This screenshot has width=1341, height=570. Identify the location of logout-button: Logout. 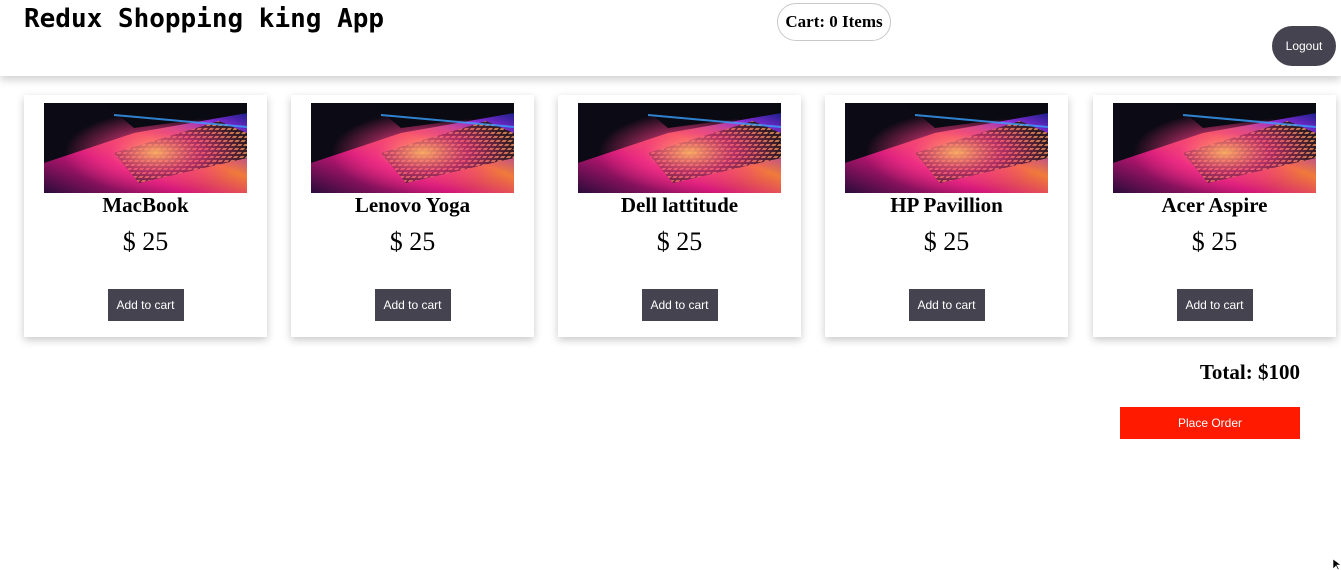
(1304, 46).